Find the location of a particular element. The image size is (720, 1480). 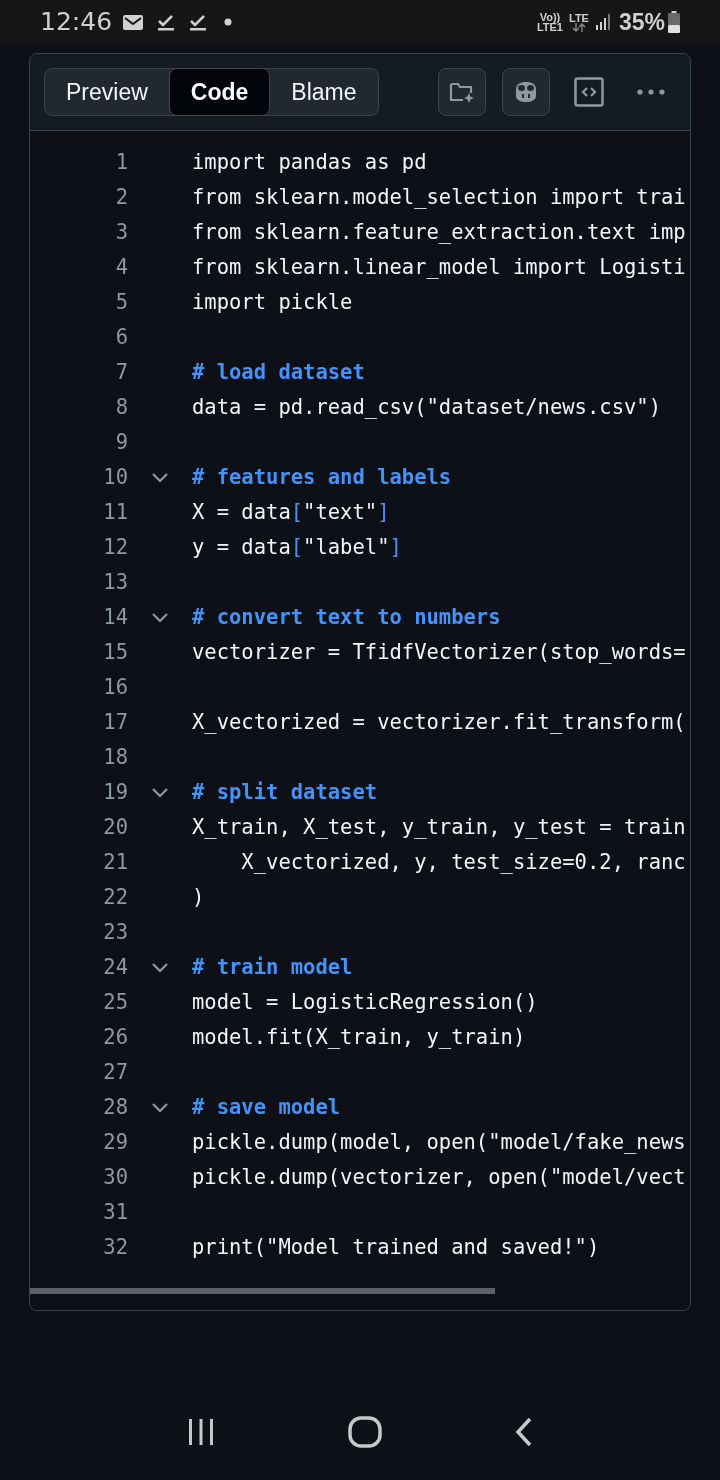

line-number: 2 is located at coordinates (121, 198).